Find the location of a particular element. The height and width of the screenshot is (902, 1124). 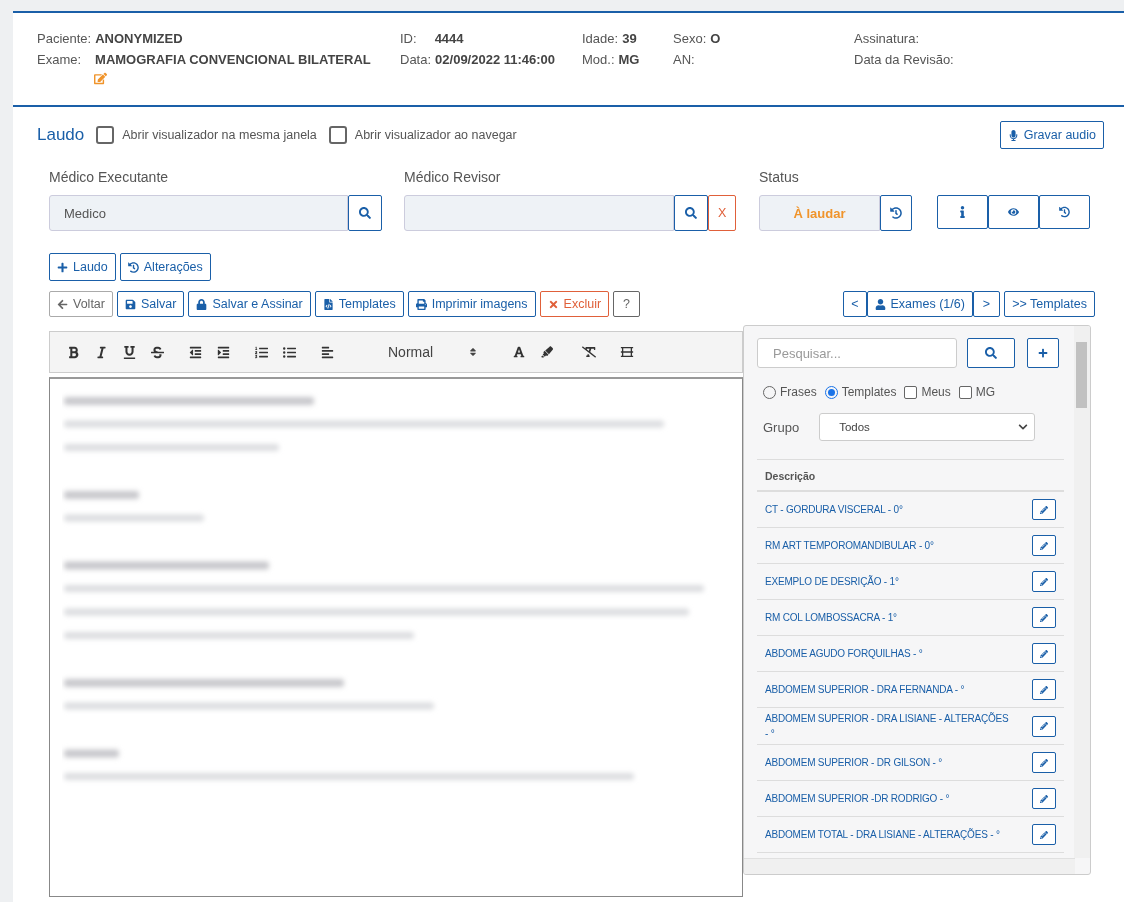

checkbox-label: Abrir visualizador na mesma janela is located at coordinates (219, 135).